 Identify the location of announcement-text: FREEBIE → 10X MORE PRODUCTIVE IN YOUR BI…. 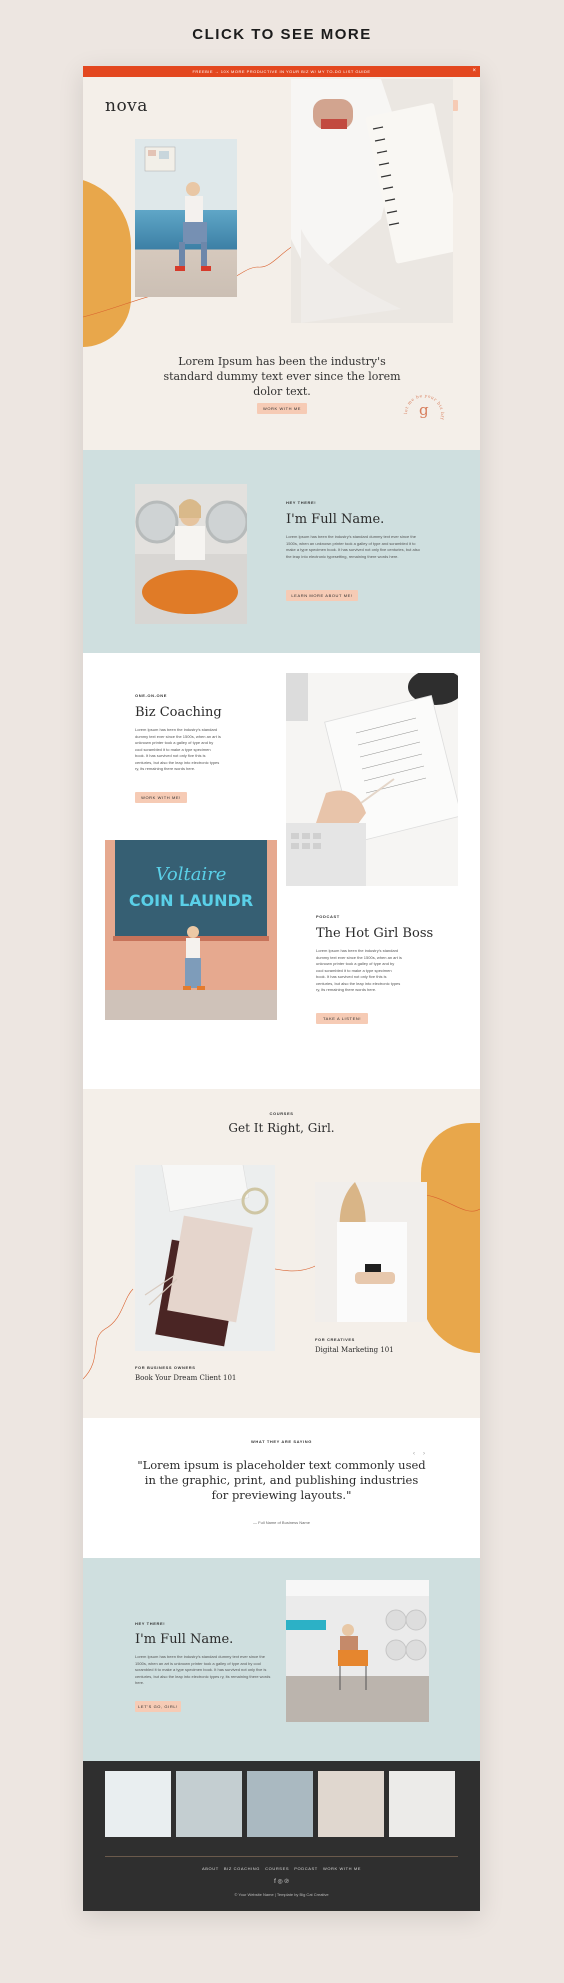
(281, 71).